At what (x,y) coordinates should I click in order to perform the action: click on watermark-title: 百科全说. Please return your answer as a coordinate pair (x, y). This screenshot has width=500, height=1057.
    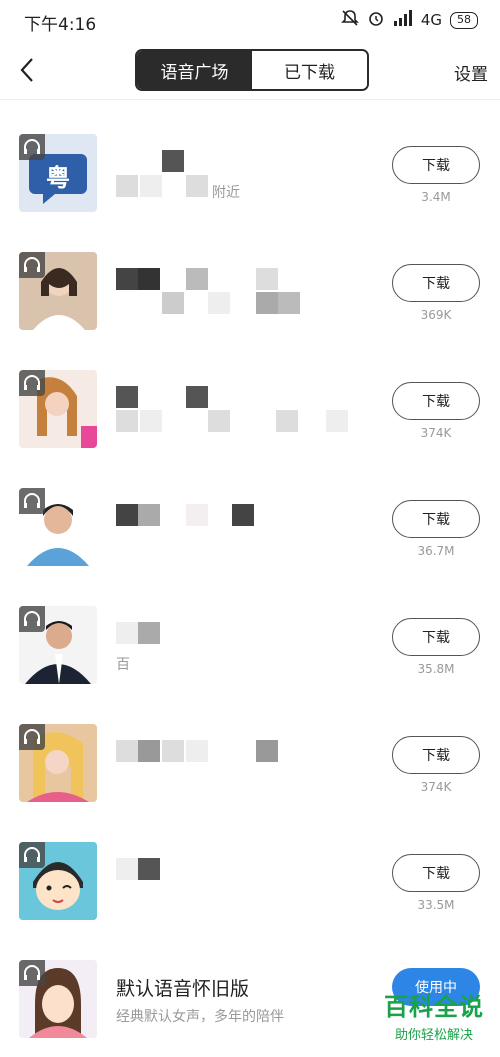
    Looking at the image, I should click on (434, 1007).